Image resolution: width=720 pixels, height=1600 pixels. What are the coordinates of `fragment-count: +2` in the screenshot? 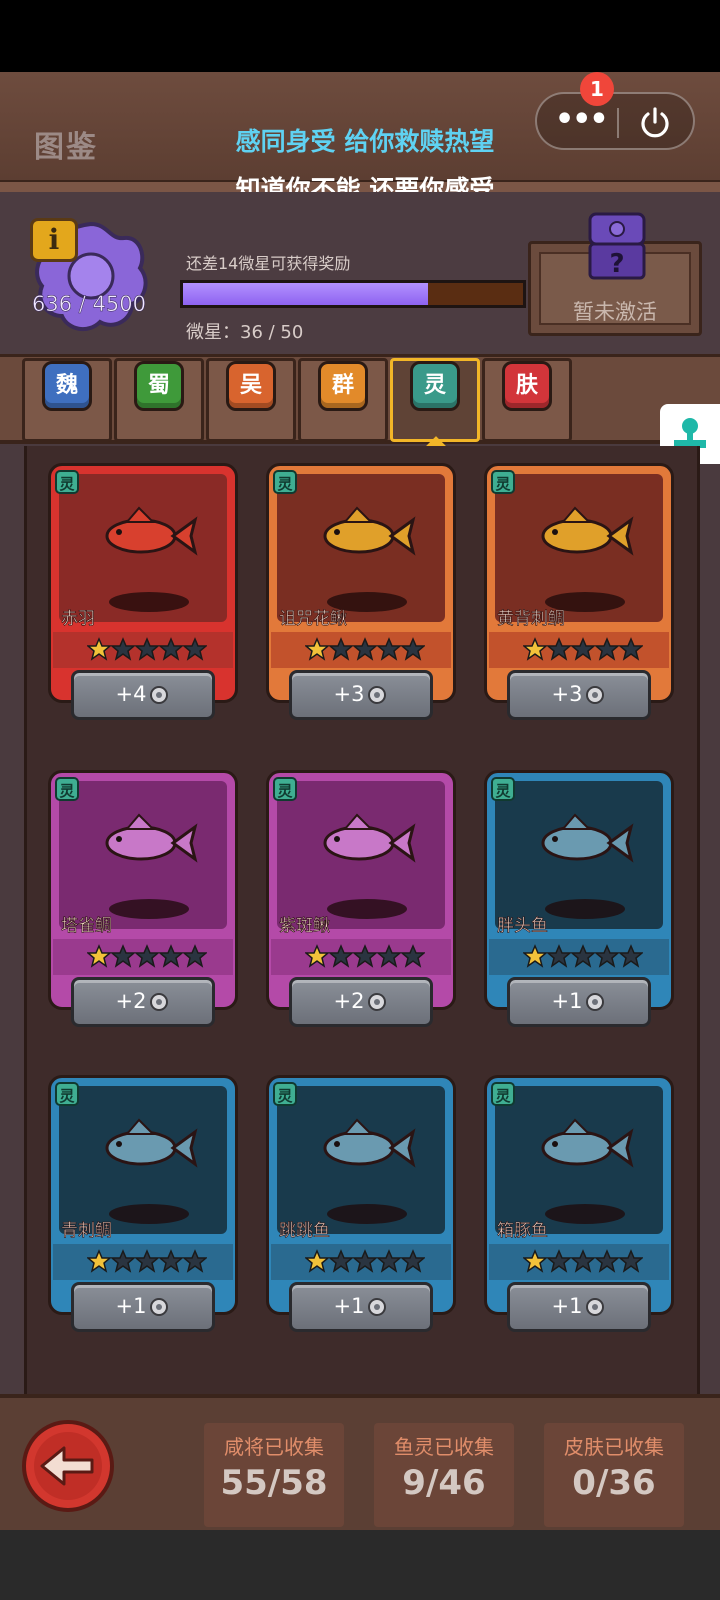 It's located at (349, 1001).